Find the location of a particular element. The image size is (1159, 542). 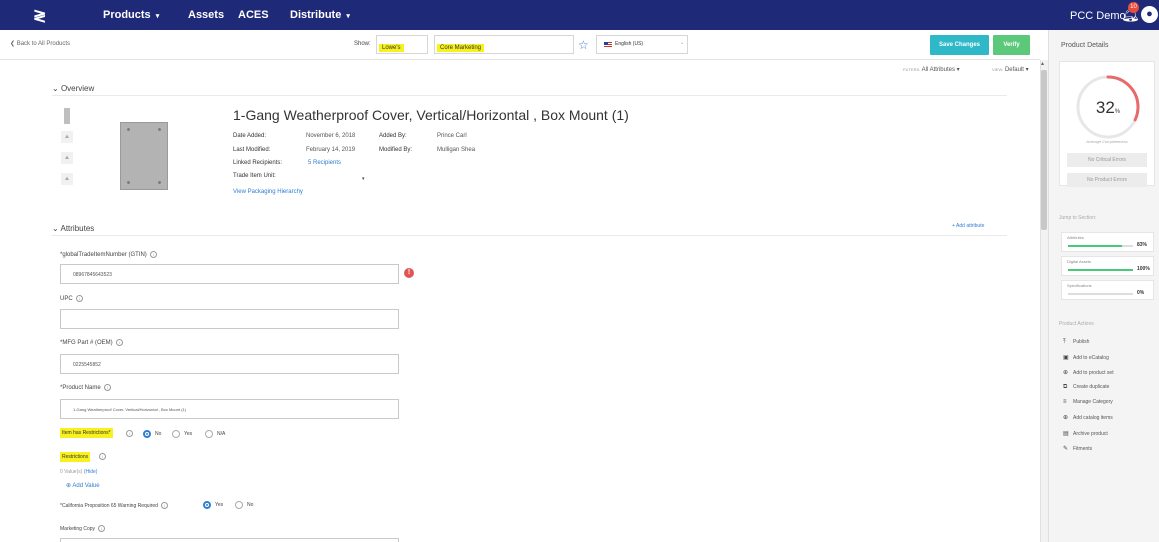

product-errors-status: No Product Errors is located at coordinates (1107, 180).